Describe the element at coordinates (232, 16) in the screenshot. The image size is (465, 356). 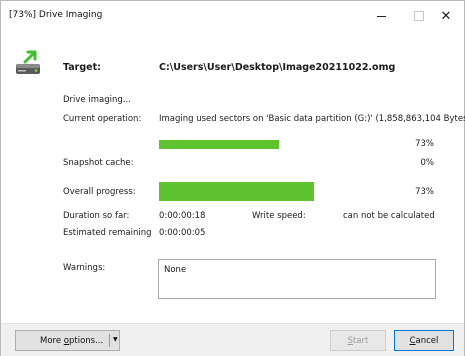
I see `title-bar: [73%] Drive Imaging ✕` at that location.